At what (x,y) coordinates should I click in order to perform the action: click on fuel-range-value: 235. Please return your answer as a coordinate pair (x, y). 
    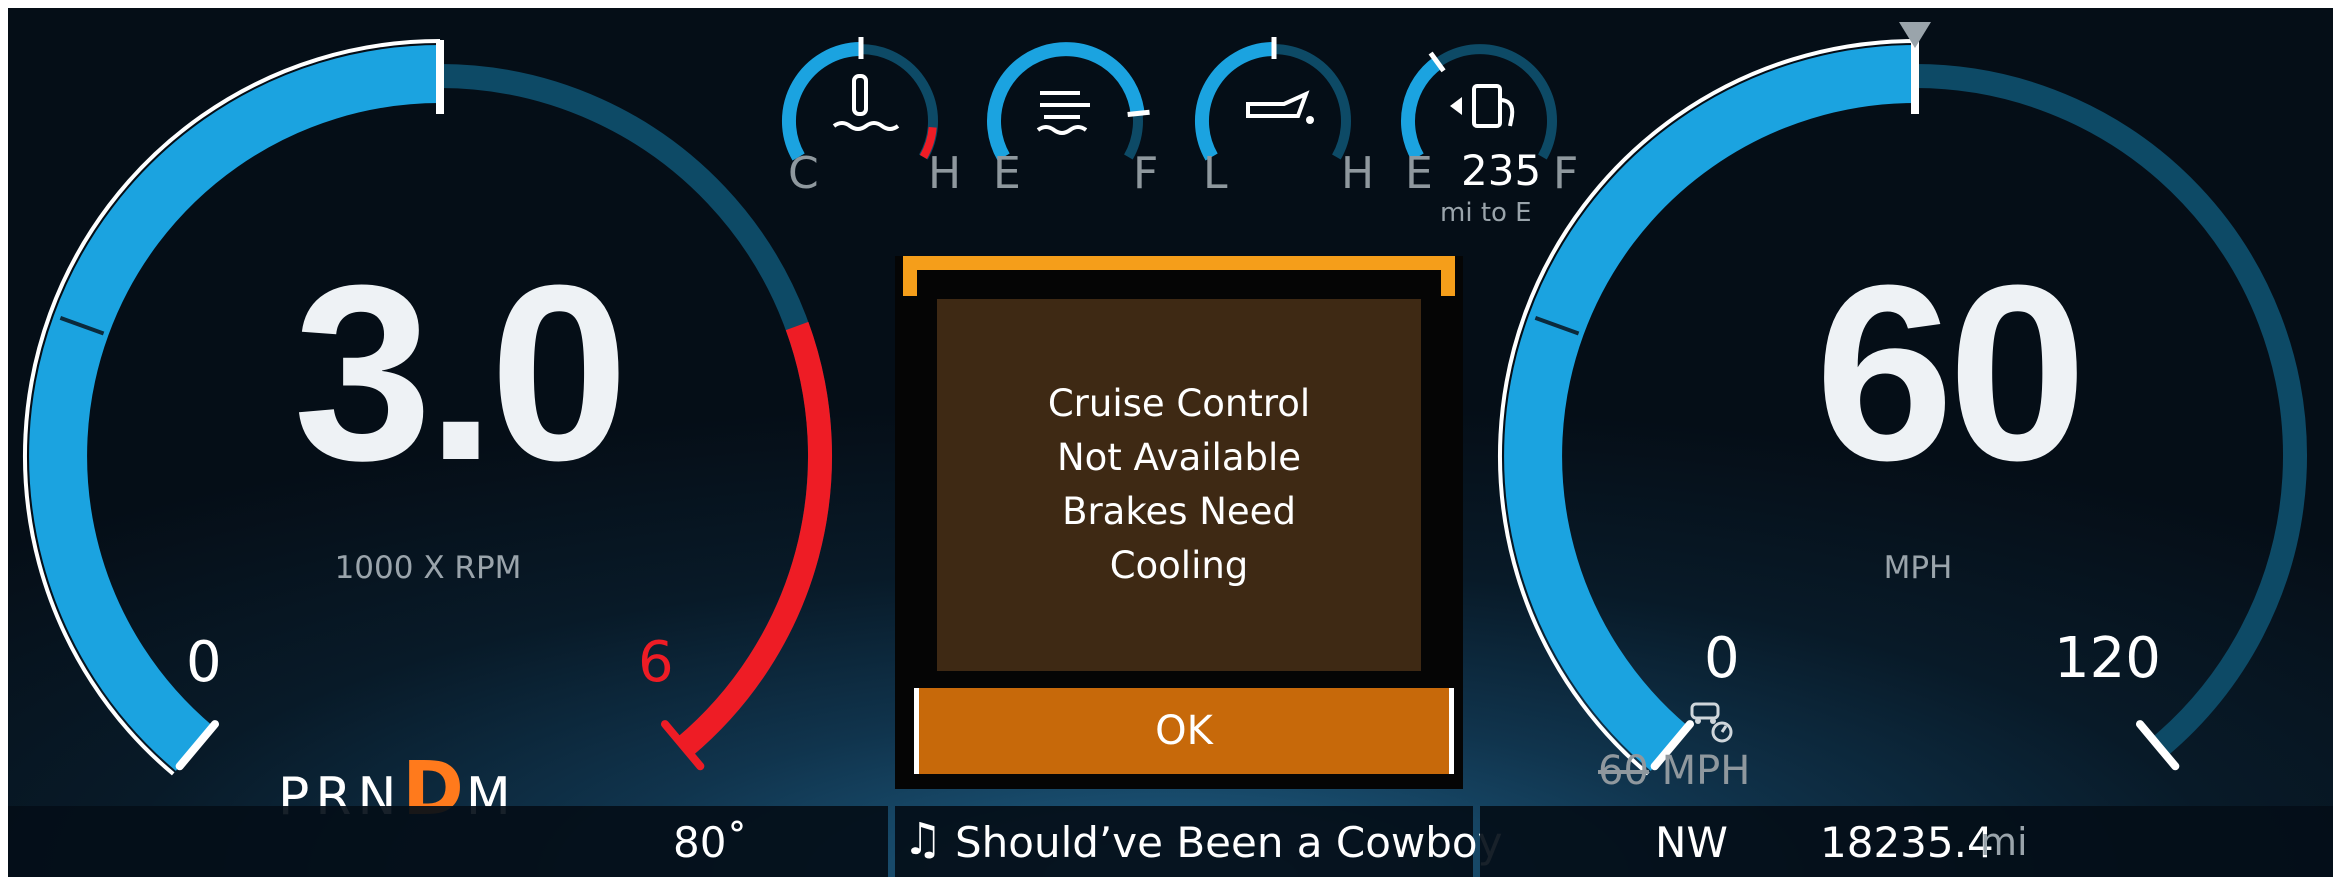
    Looking at the image, I should click on (1501, 170).